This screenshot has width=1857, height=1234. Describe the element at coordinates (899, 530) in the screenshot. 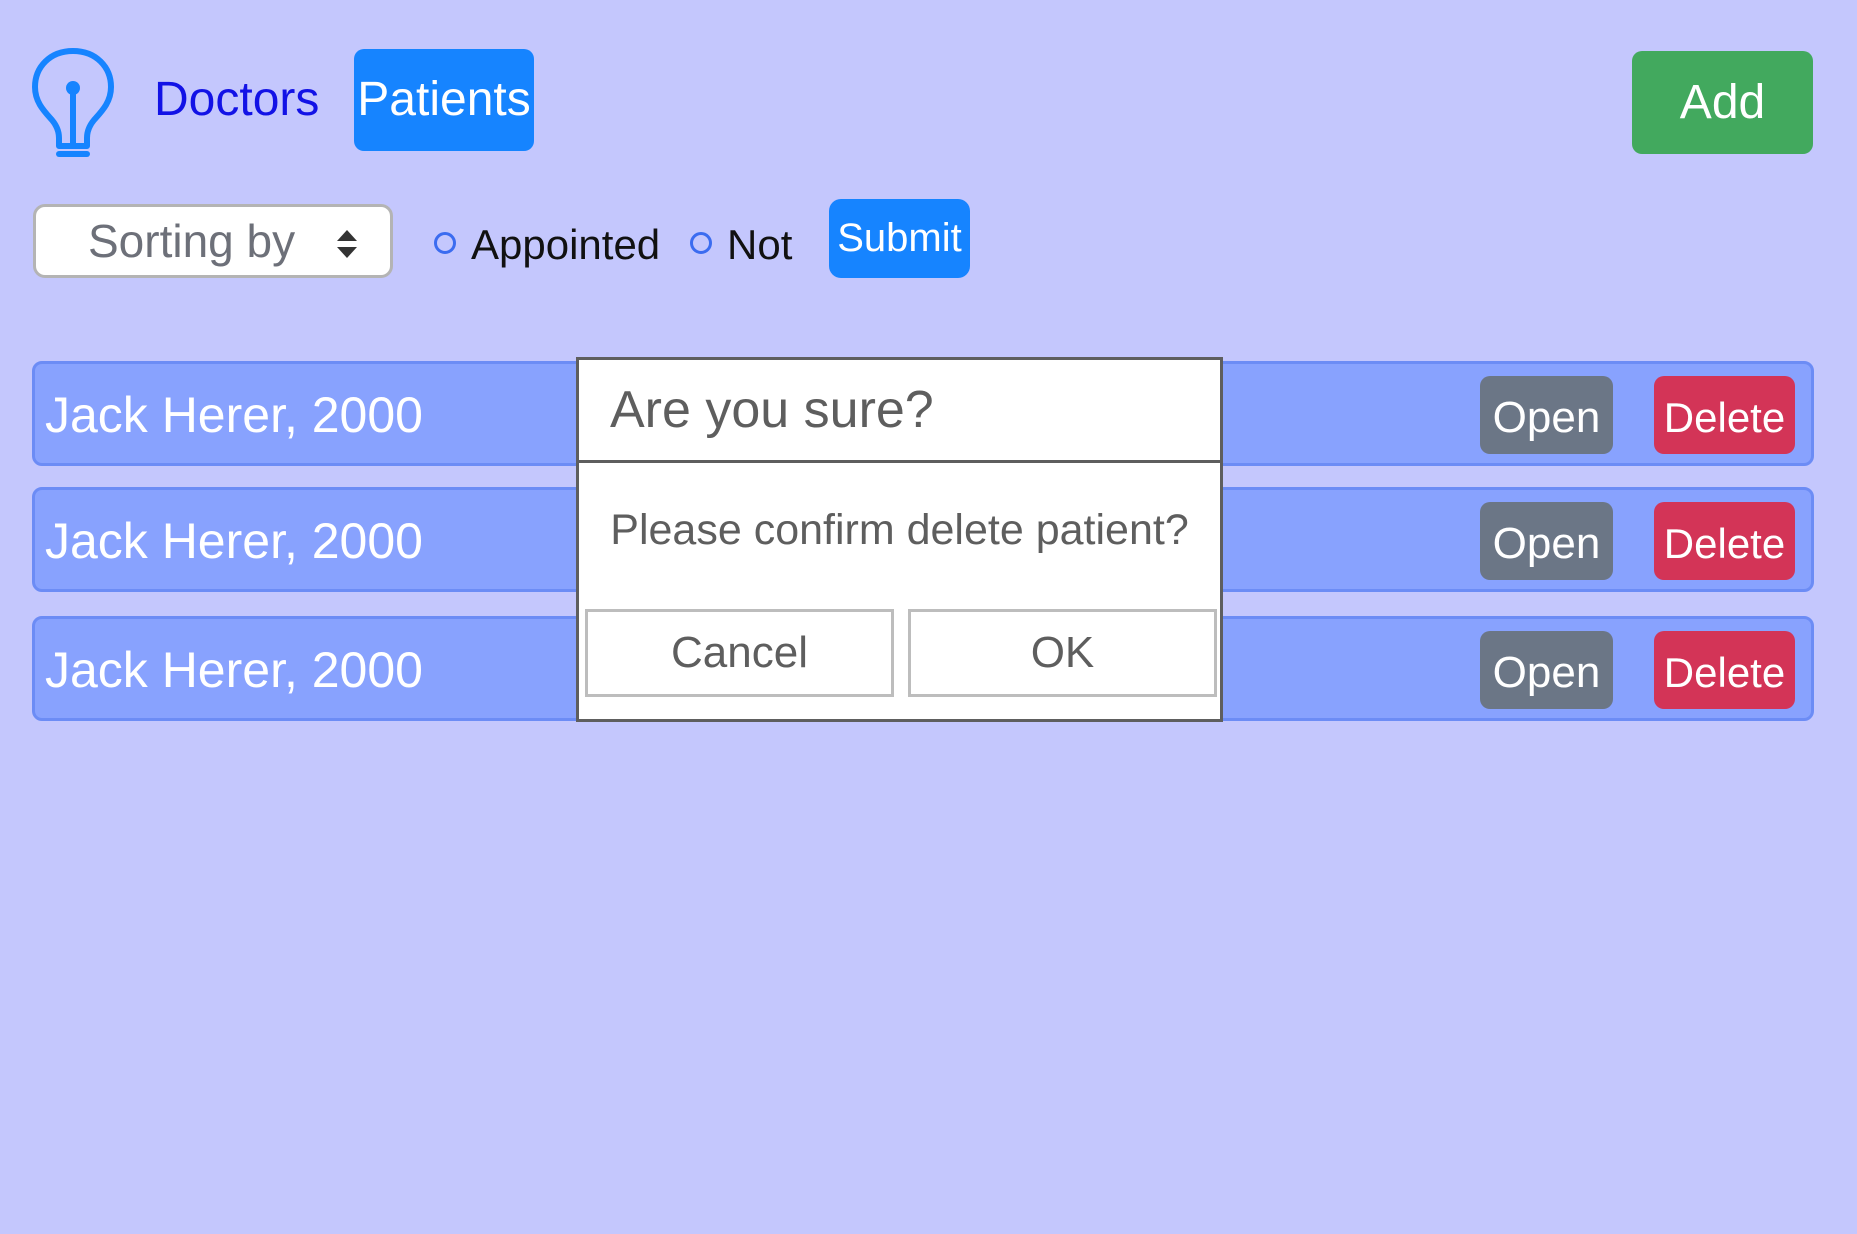

I see `dialog-message: Please confirm delete patient?` at that location.